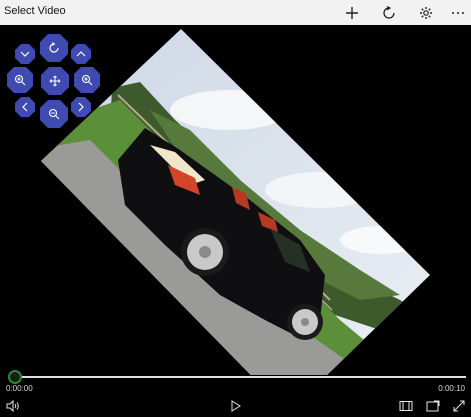 The height and width of the screenshot is (417, 471). I want to click on chevron-up-icon, so click(81, 54).